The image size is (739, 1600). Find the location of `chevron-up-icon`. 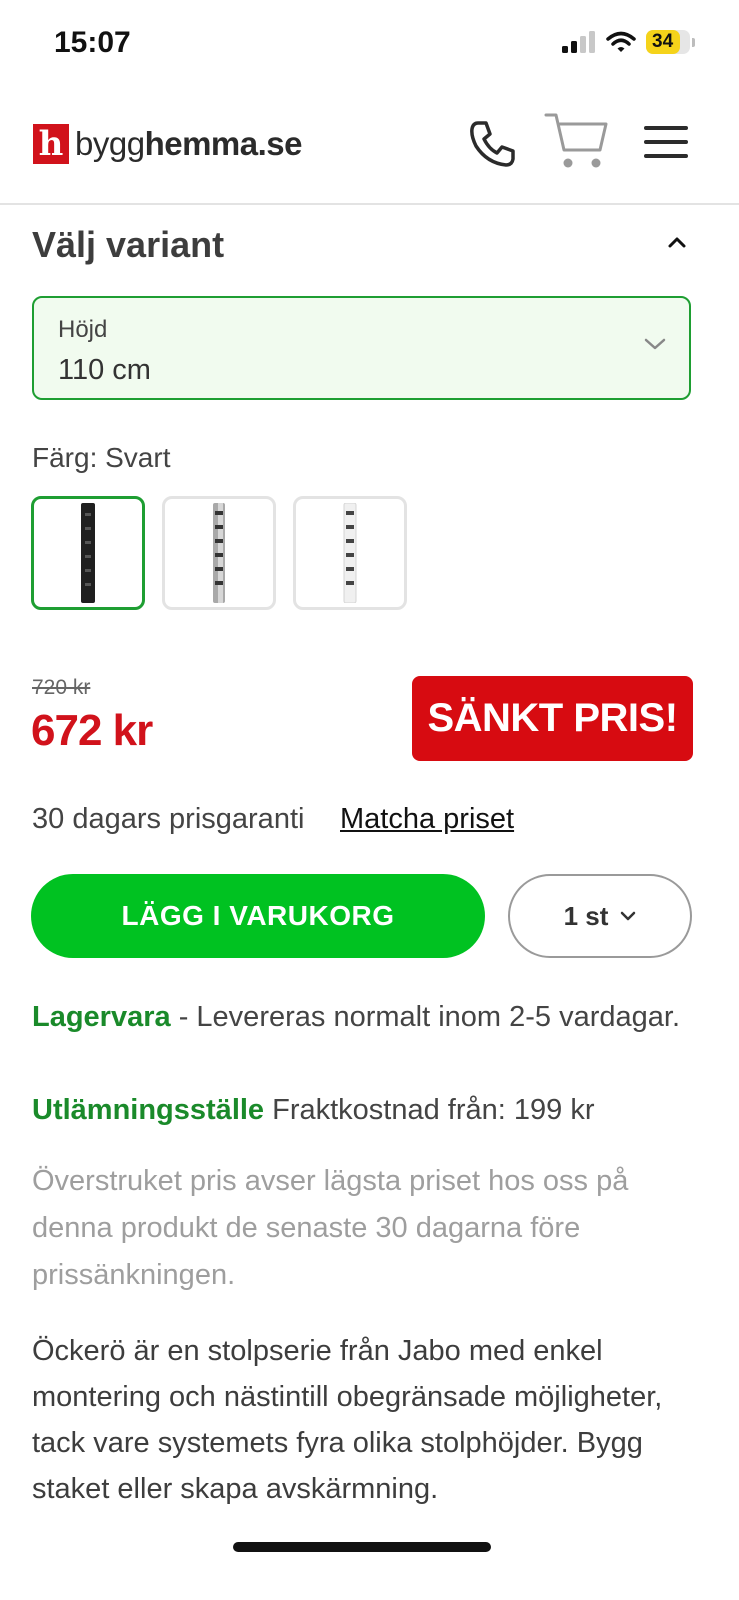

chevron-up-icon is located at coordinates (677, 242).